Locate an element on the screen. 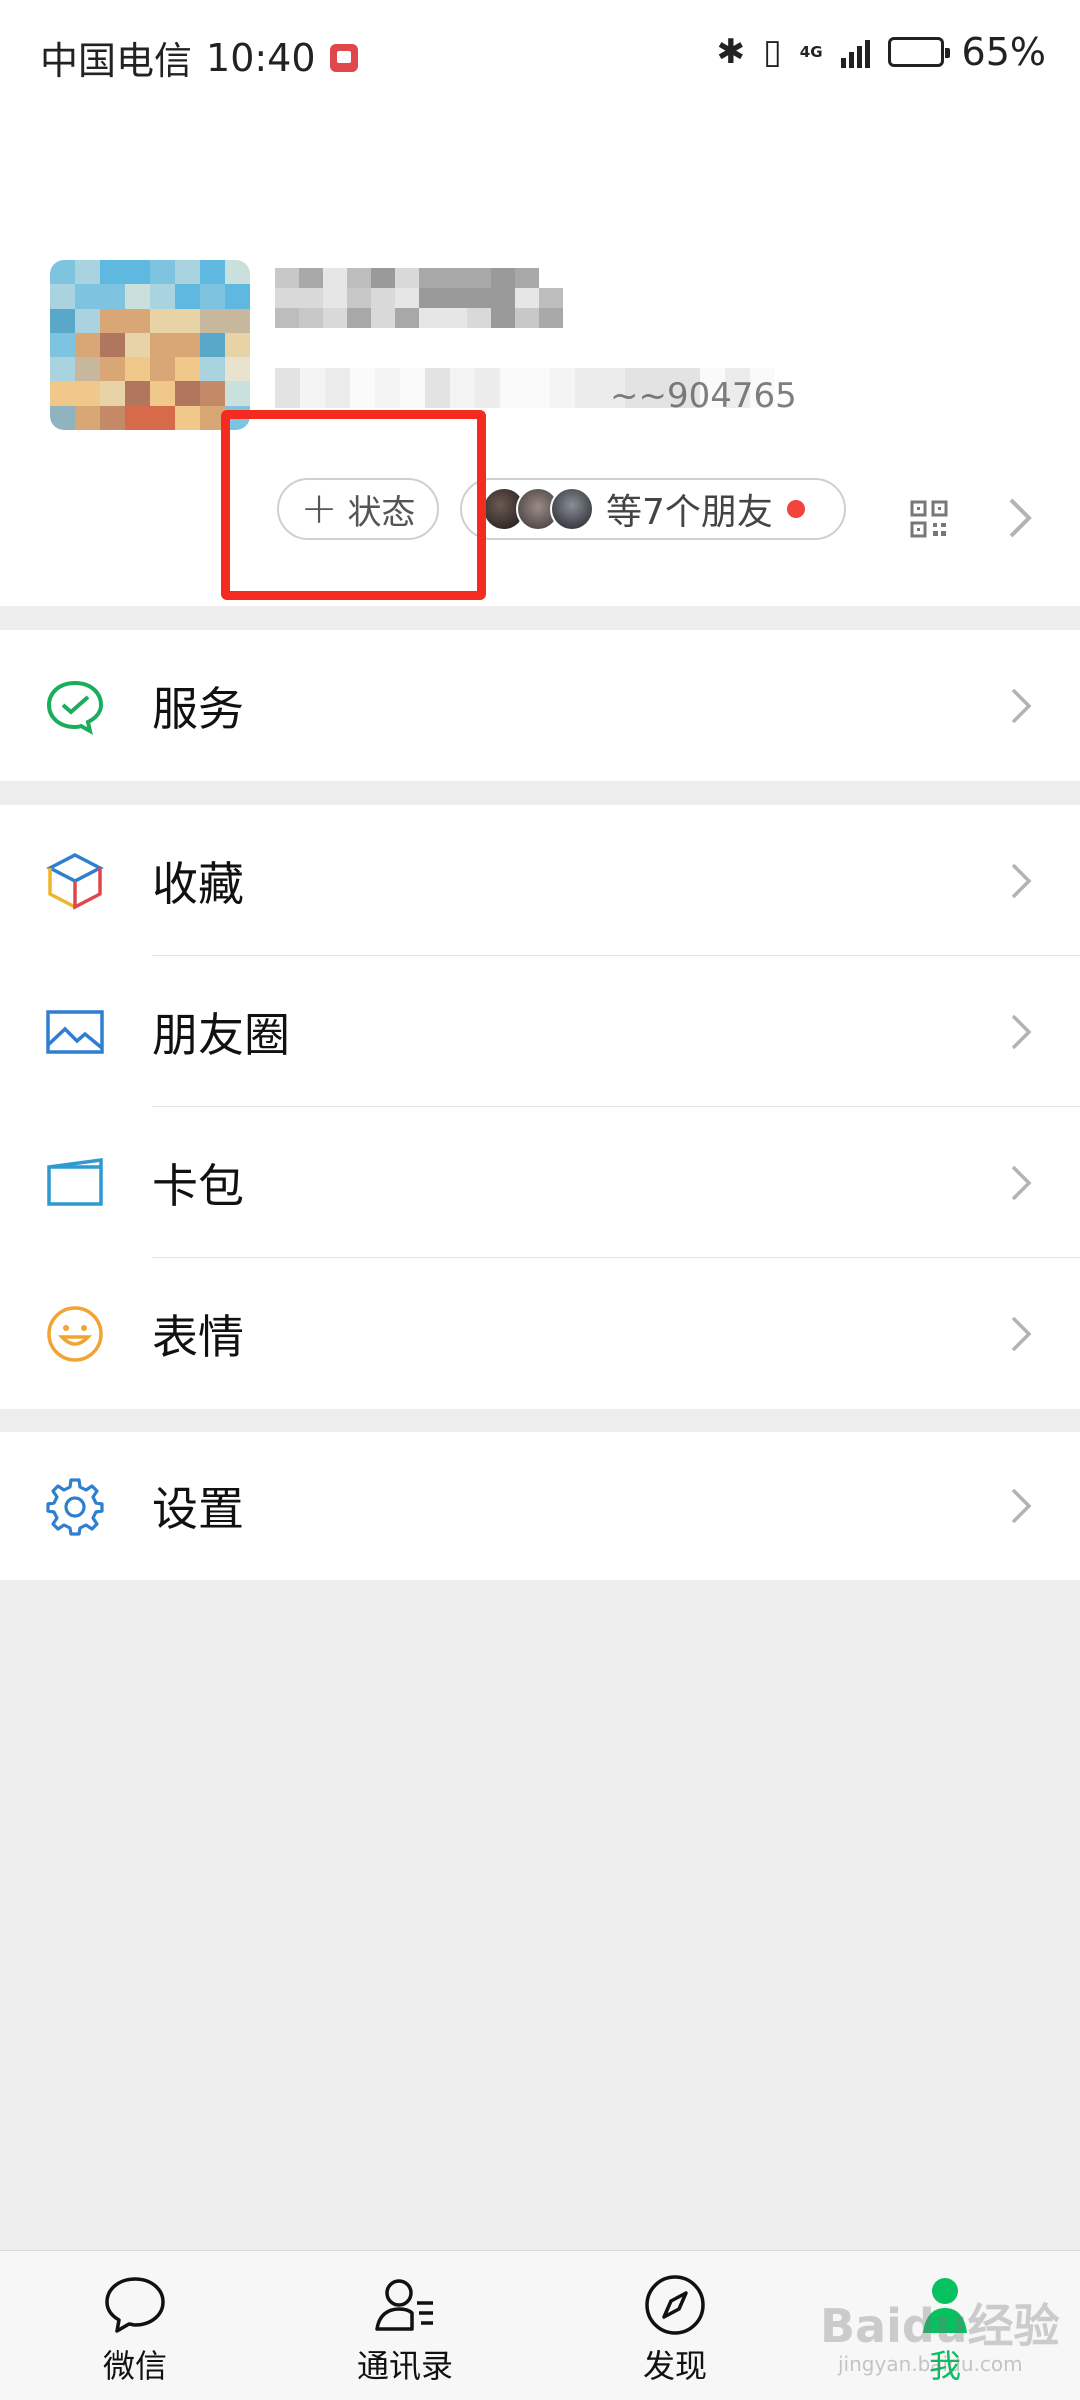  network-type: 4G is located at coordinates (811, 52).